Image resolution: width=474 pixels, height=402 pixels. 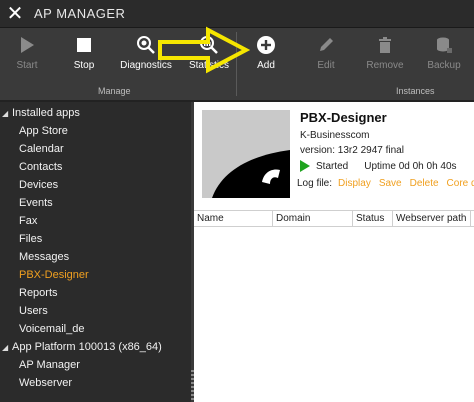 What do you see at coordinates (95, 203) in the screenshot?
I see `sidebar-item-events: Events` at bounding box center [95, 203].